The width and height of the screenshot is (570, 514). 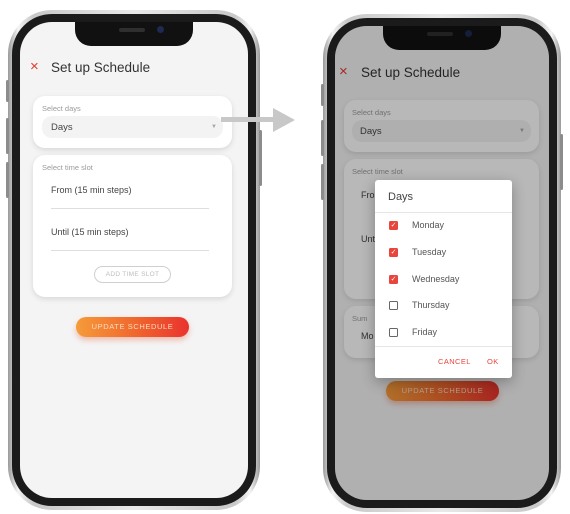 I want to click on days-dropdown: Days ▼, so click(x=132, y=127).